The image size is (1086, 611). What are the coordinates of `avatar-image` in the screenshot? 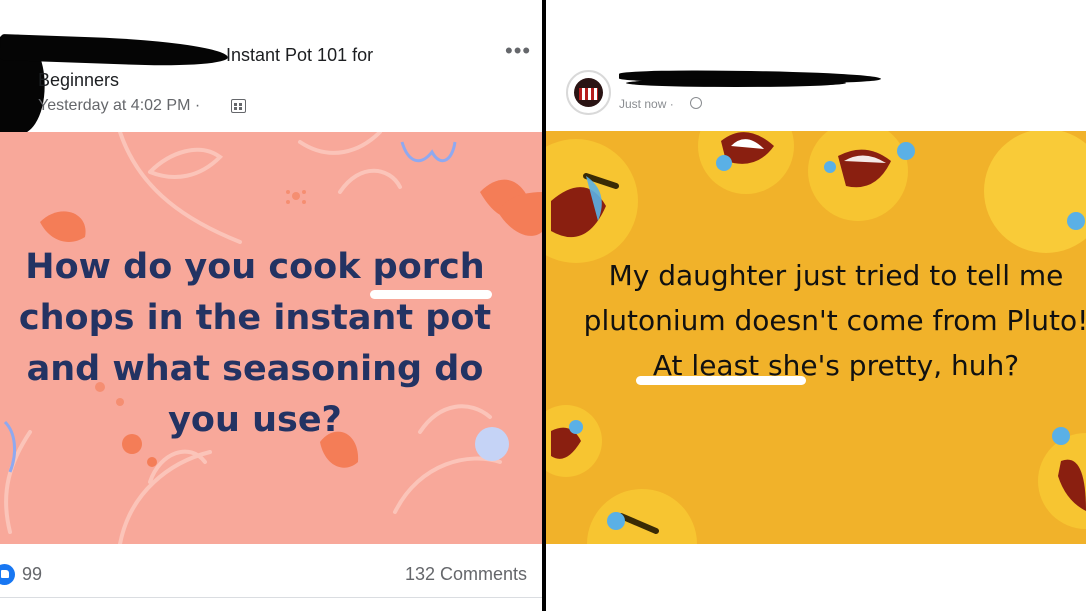 It's located at (588, 92).